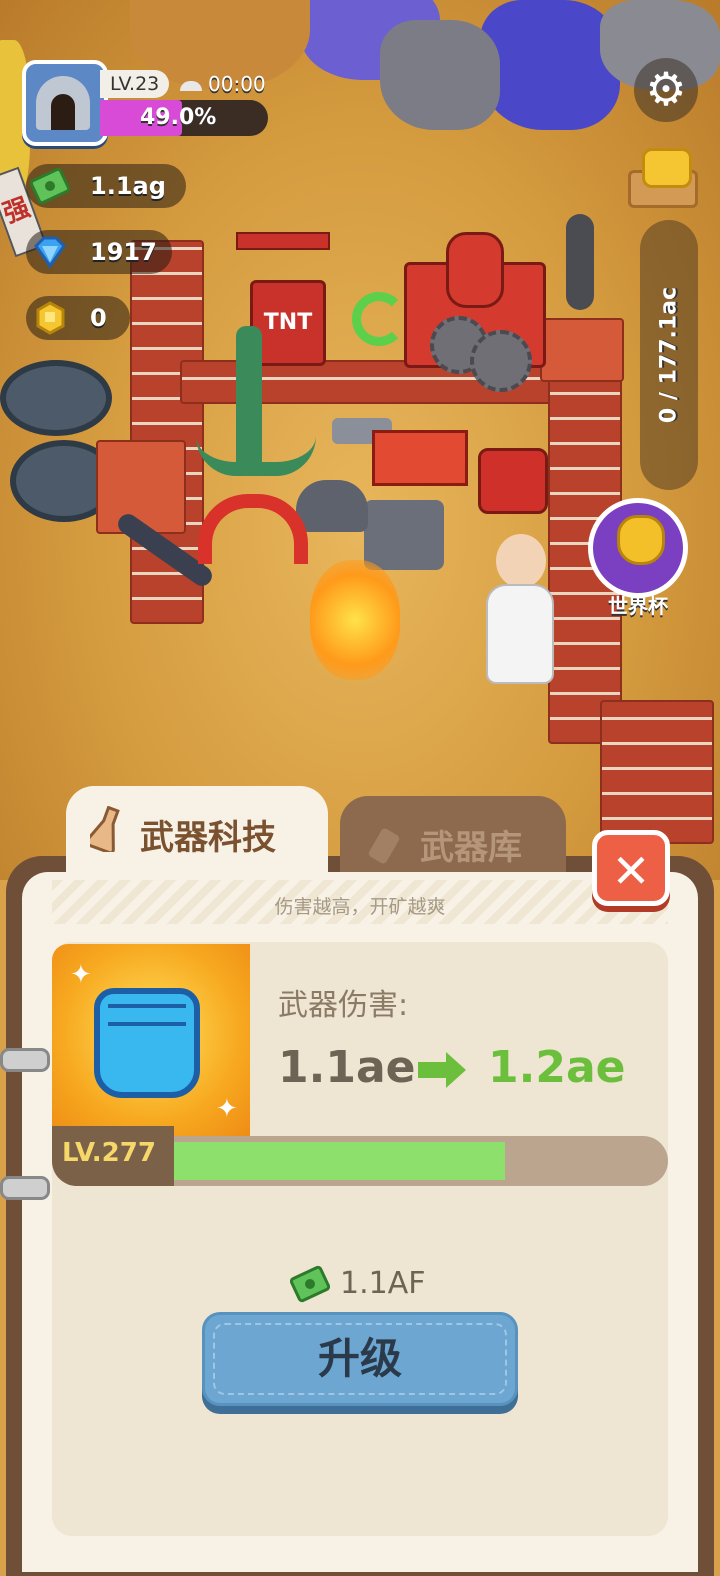 The height and width of the screenshot is (1576, 720). I want to click on tab-weapon-tech: 武器科技, so click(197, 836).